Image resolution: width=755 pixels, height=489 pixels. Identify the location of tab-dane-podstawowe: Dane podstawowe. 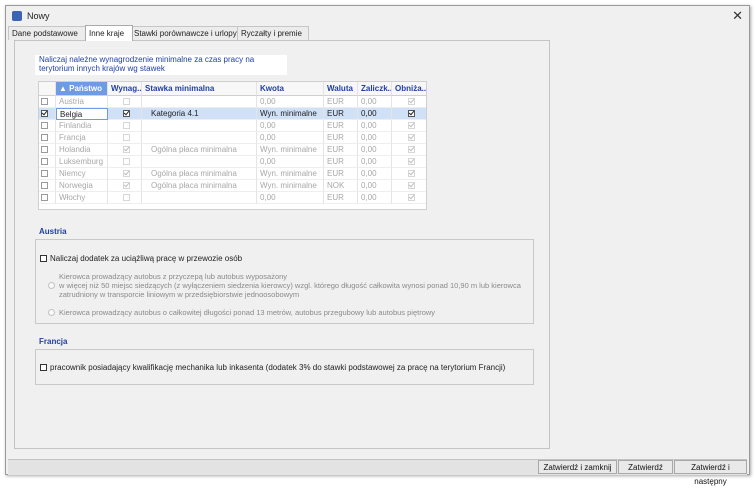
(48, 33).